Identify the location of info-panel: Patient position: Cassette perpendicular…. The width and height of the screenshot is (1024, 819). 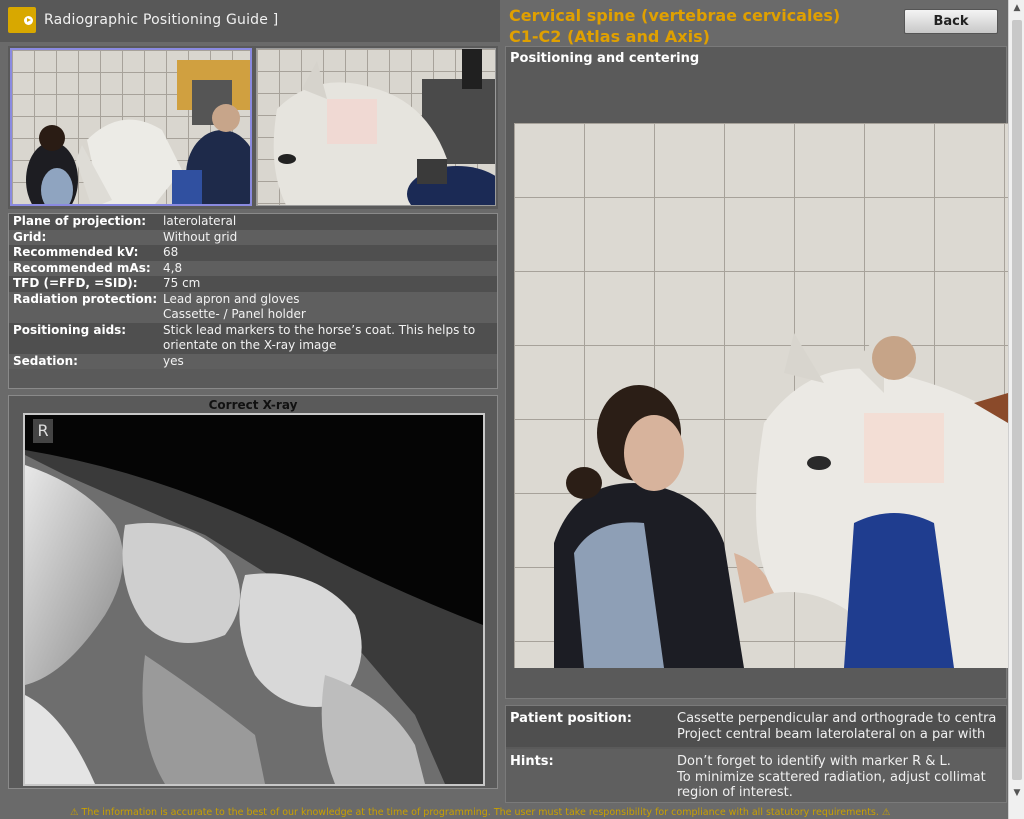
(756, 754).